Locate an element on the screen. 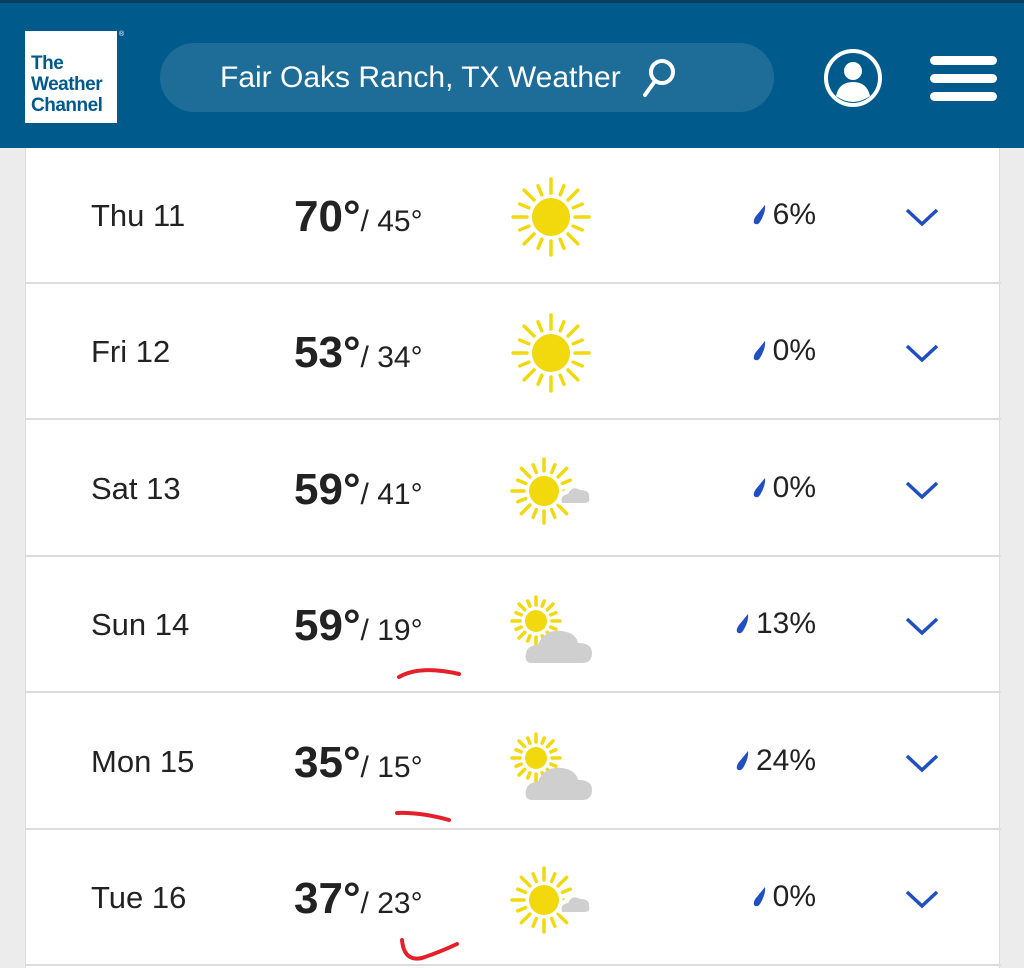 Image resolution: width=1024 pixels, height=968 pixels. temperatures: 70°/ 45° is located at coordinates (358, 217).